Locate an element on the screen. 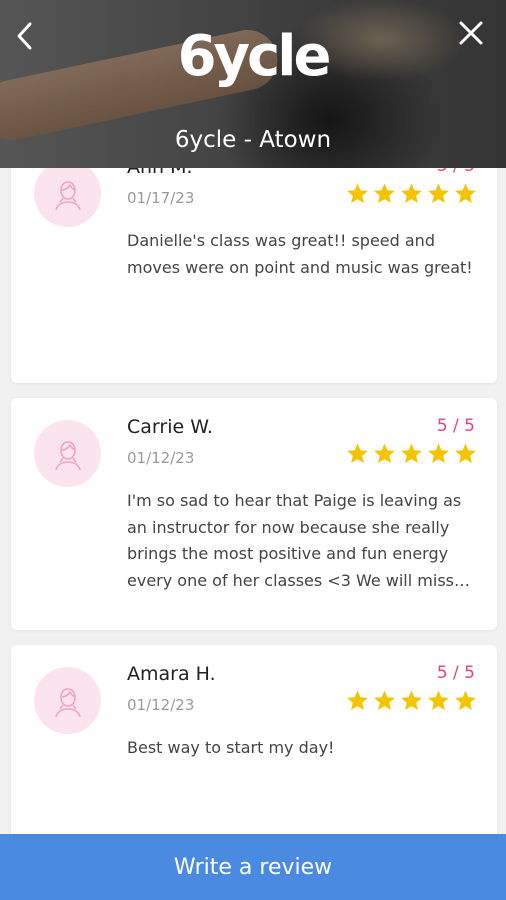 Image resolution: width=506 pixels, height=900 pixels. close-button is located at coordinates (471, 33).